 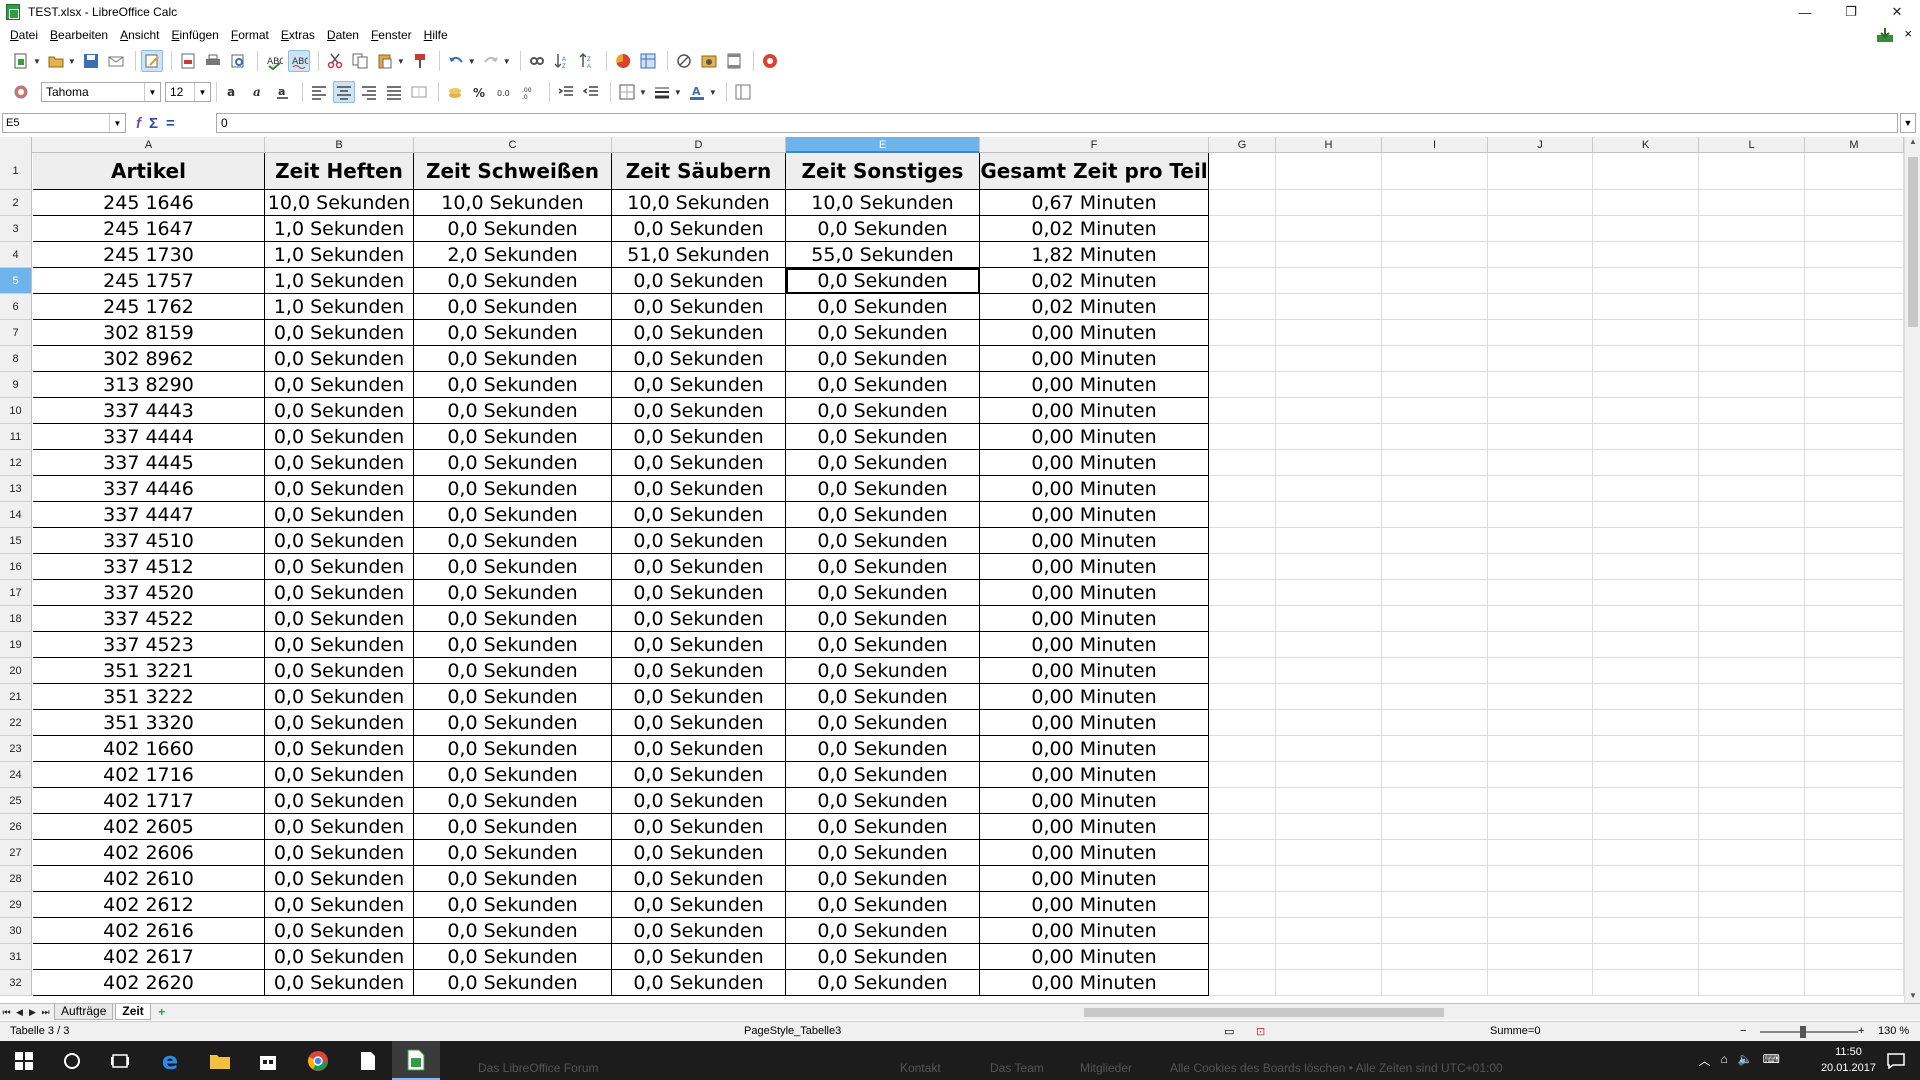 I want to click on cell: 337 4445, so click(x=149, y=463).